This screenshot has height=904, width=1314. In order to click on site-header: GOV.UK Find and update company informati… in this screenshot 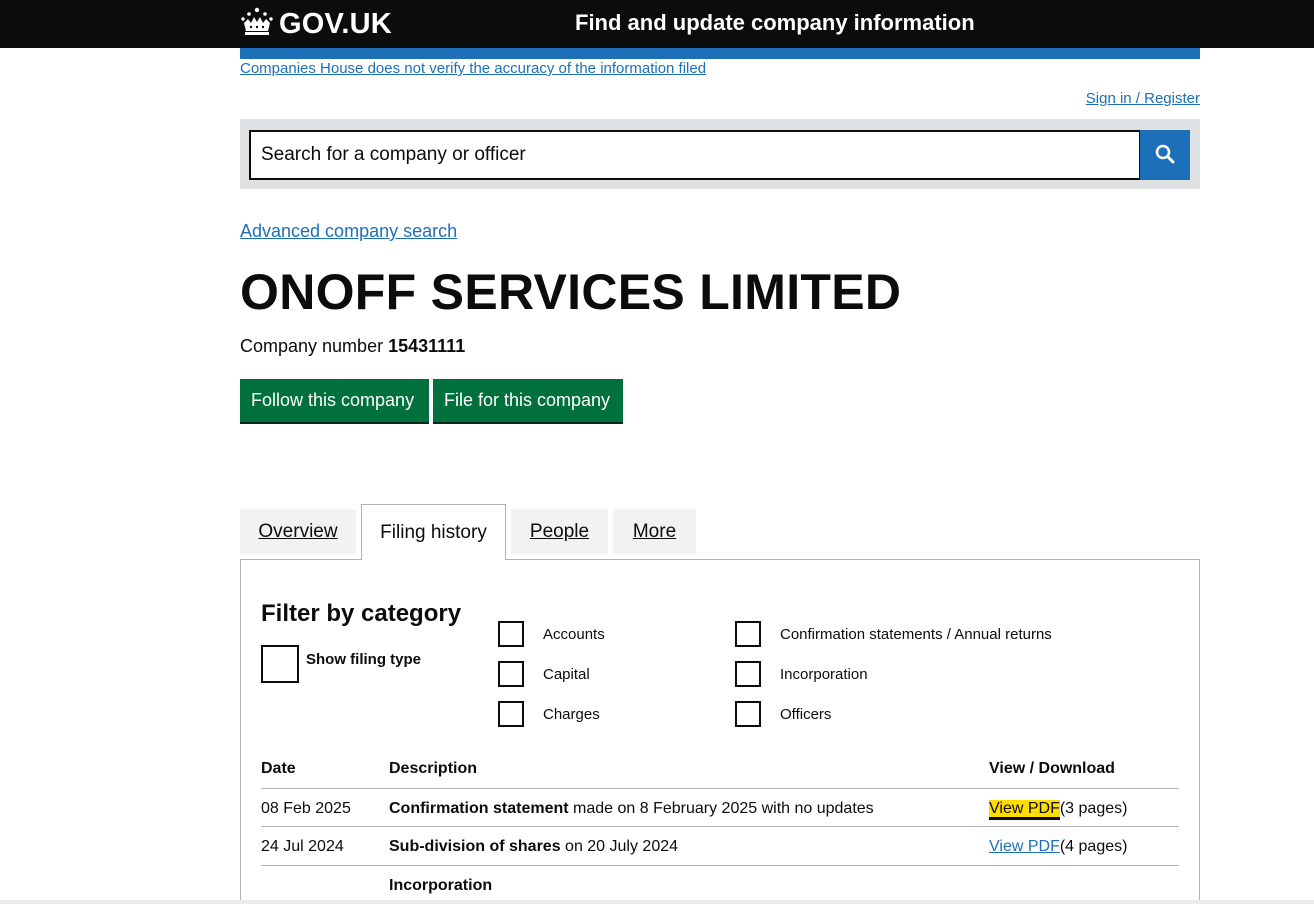, I will do `click(657, 24)`.